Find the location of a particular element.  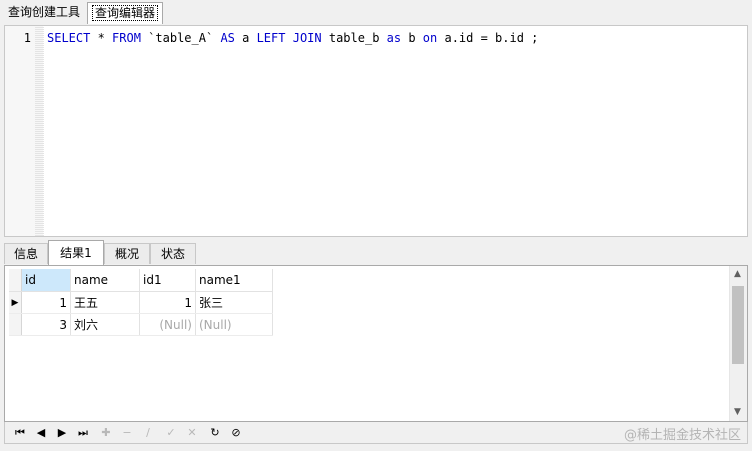

sql-text: a is located at coordinates (245, 38).